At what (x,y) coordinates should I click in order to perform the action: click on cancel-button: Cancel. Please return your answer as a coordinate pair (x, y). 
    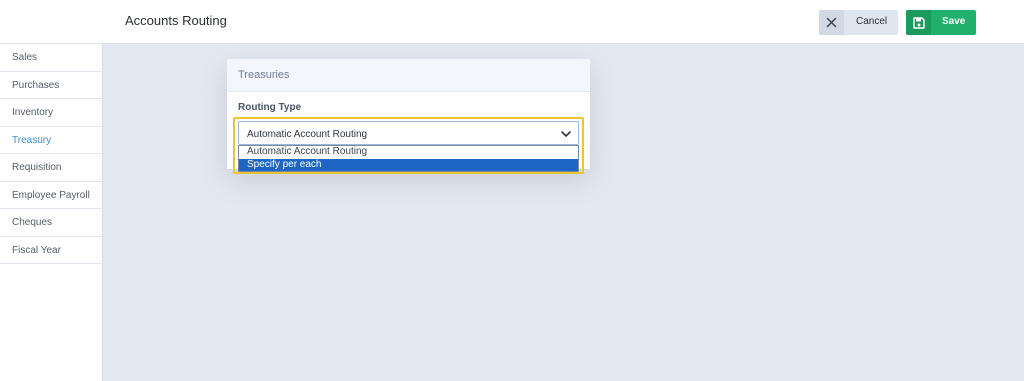
    Looking at the image, I should click on (858, 22).